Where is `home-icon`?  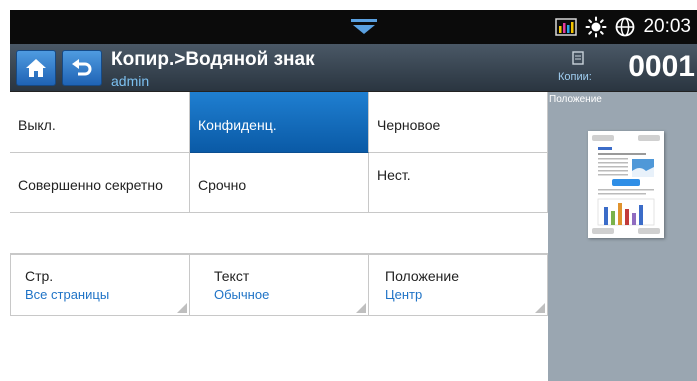
home-icon is located at coordinates (36, 68).